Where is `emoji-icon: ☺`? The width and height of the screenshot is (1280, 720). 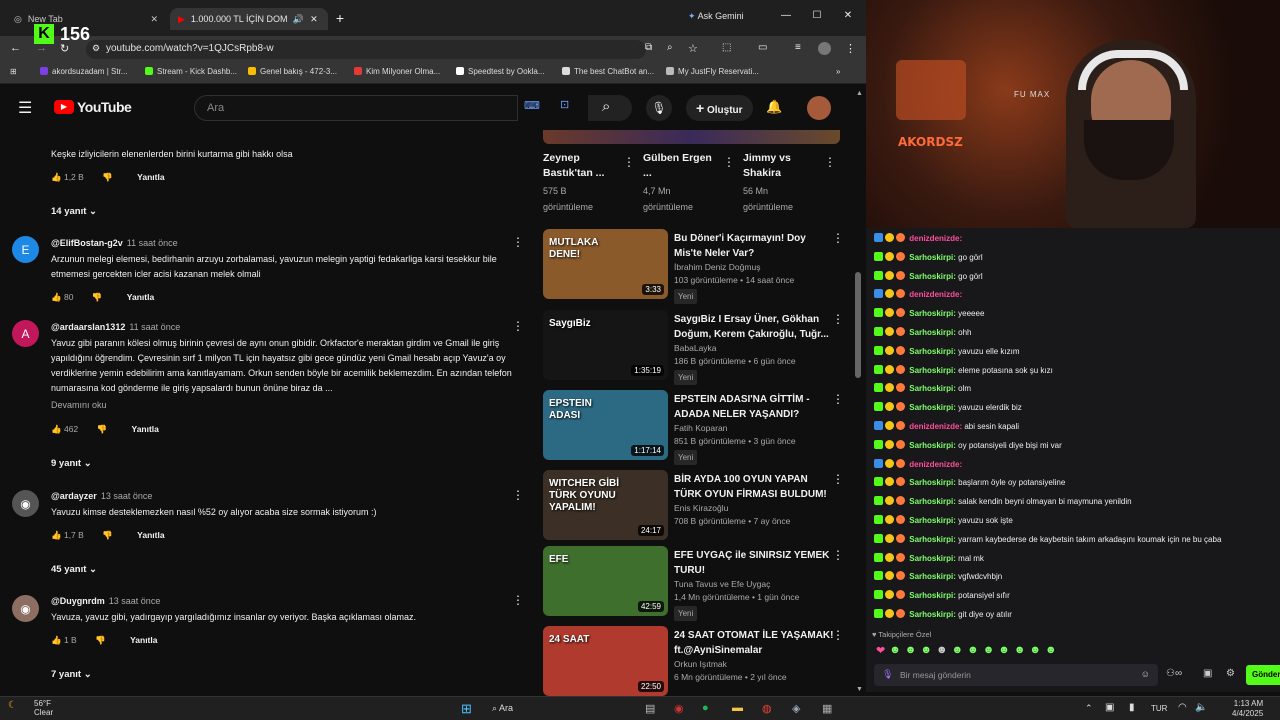
emoji-icon: ☺ is located at coordinates (1145, 674).